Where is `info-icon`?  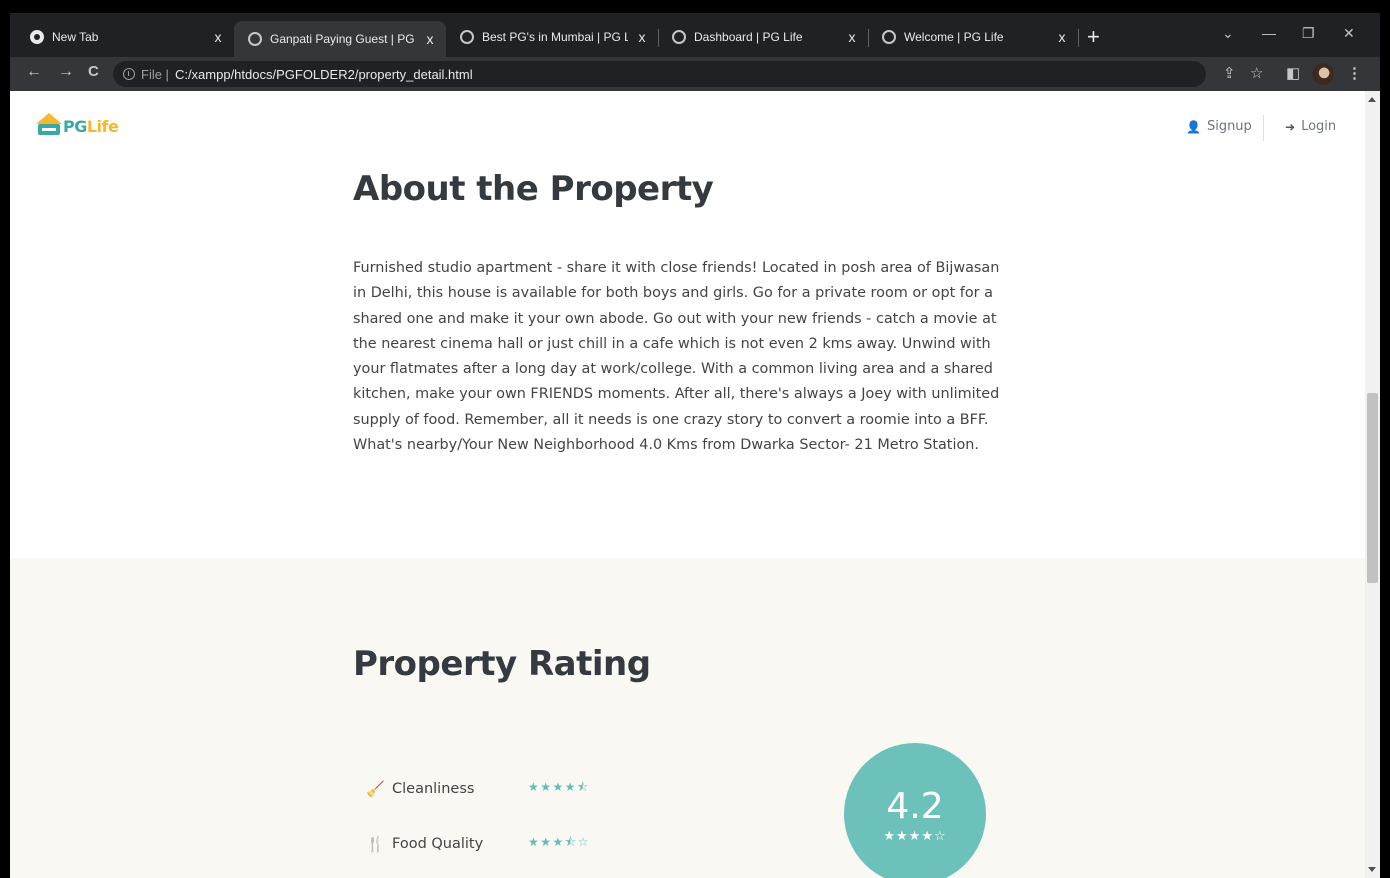 info-icon is located at coordinates (129, 74).